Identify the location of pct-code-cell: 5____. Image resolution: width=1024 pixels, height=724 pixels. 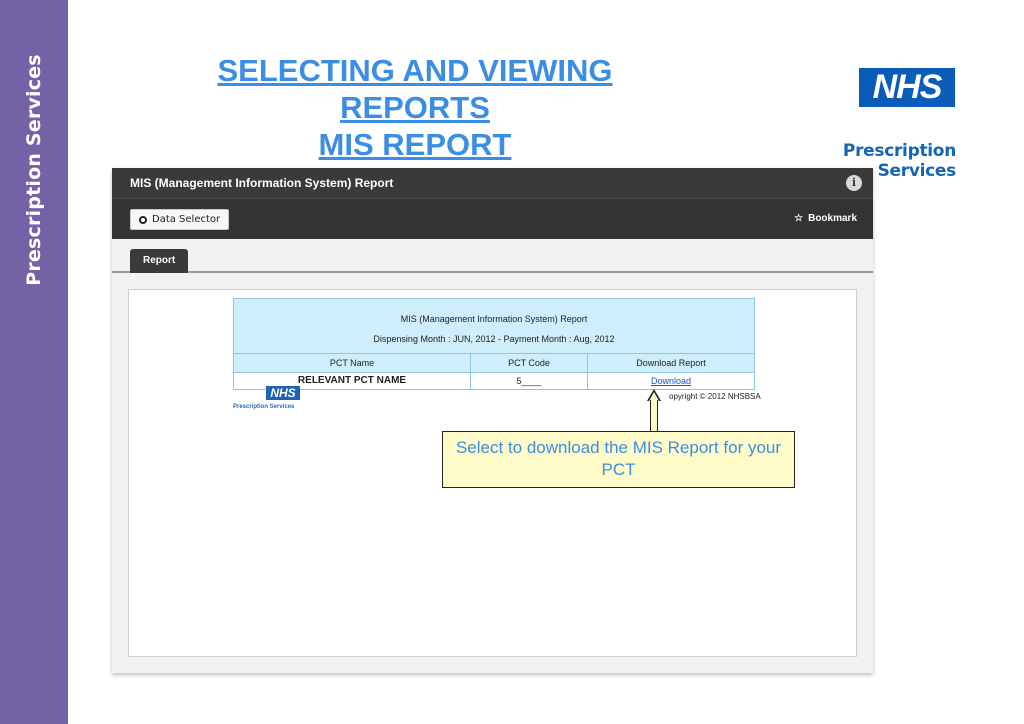
(529, 381).